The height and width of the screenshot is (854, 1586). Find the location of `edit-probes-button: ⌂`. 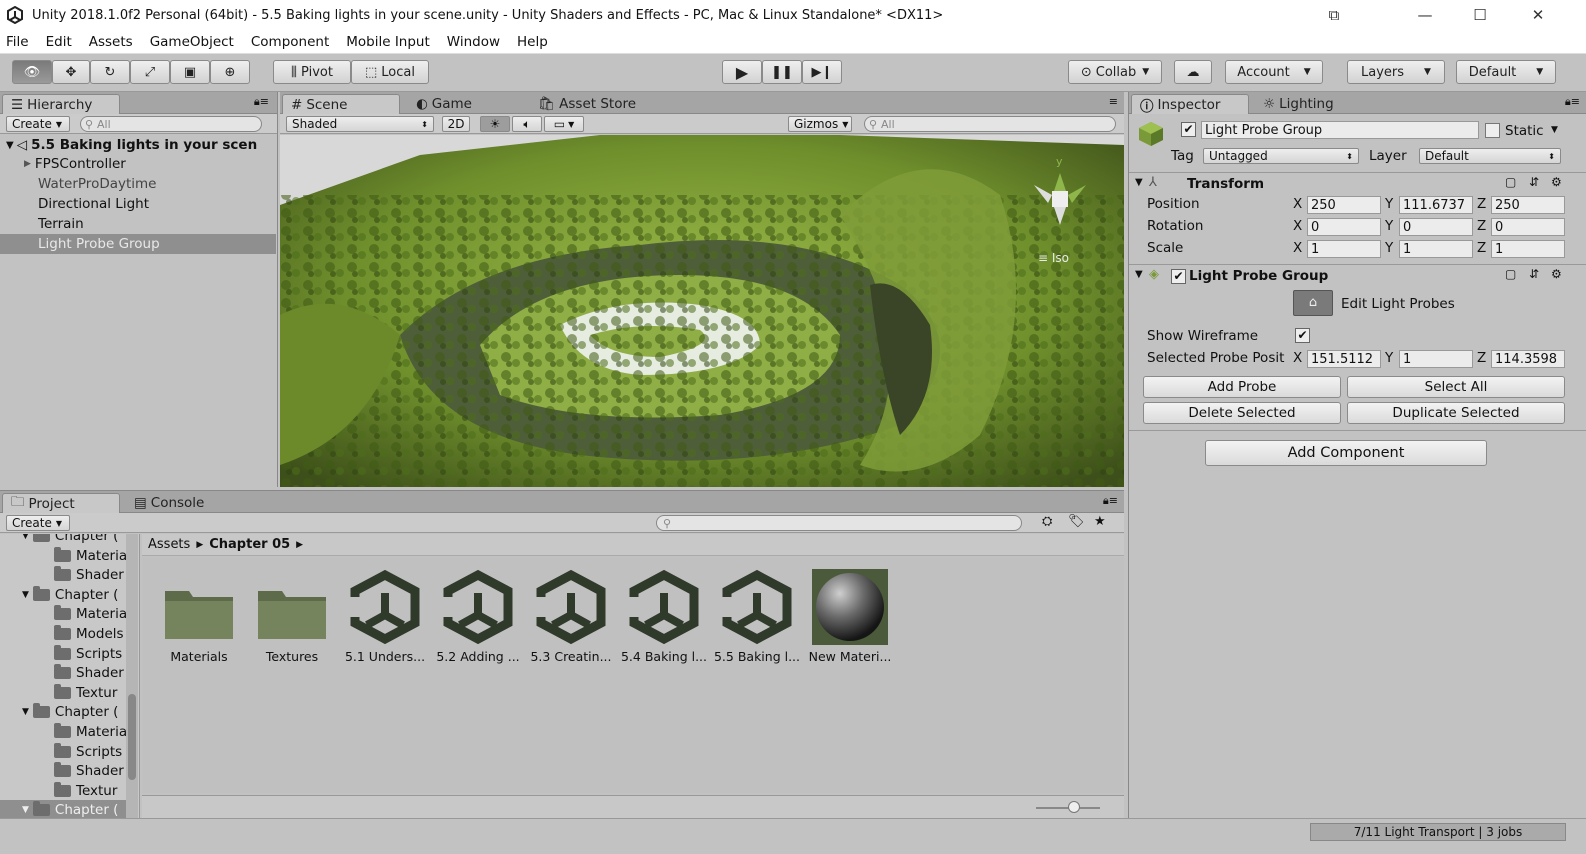

edit-probes-button: ⌂ is located at coordinates (1313, 303).